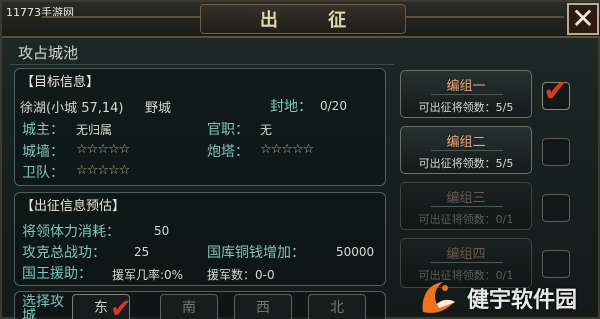  What do you see at coordinates (522, 300) in the screenshot?
I see `logo-text: 健宇软件园` at bounding box center [522, 300].